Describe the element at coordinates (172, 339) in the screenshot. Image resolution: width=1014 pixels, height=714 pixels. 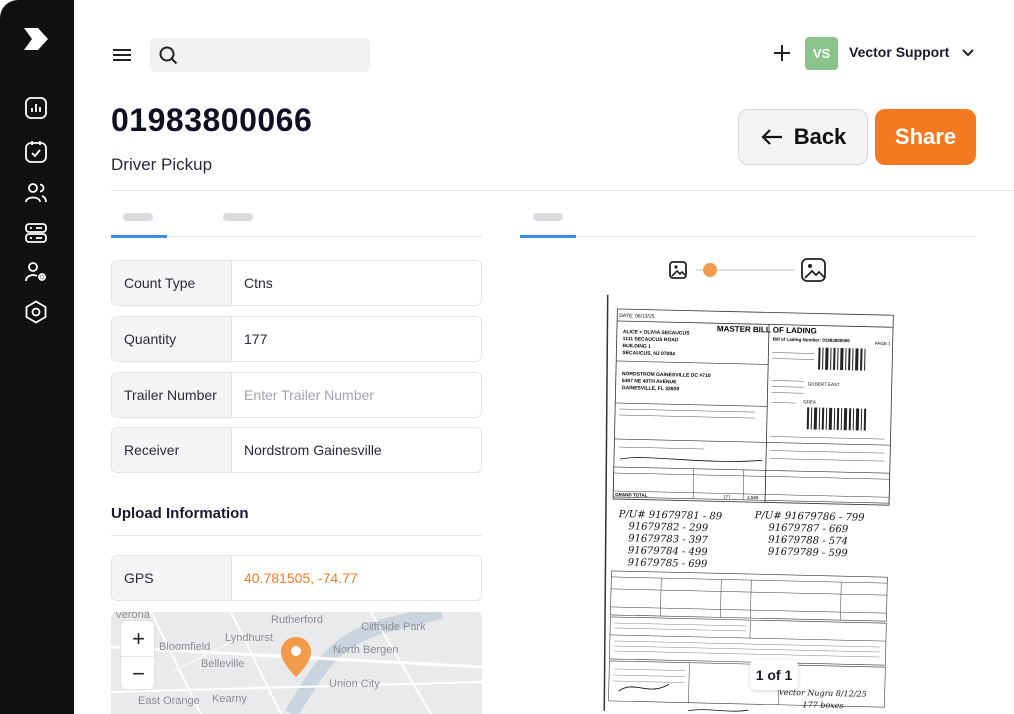
I see `quantity-label: Quantity` at that location.